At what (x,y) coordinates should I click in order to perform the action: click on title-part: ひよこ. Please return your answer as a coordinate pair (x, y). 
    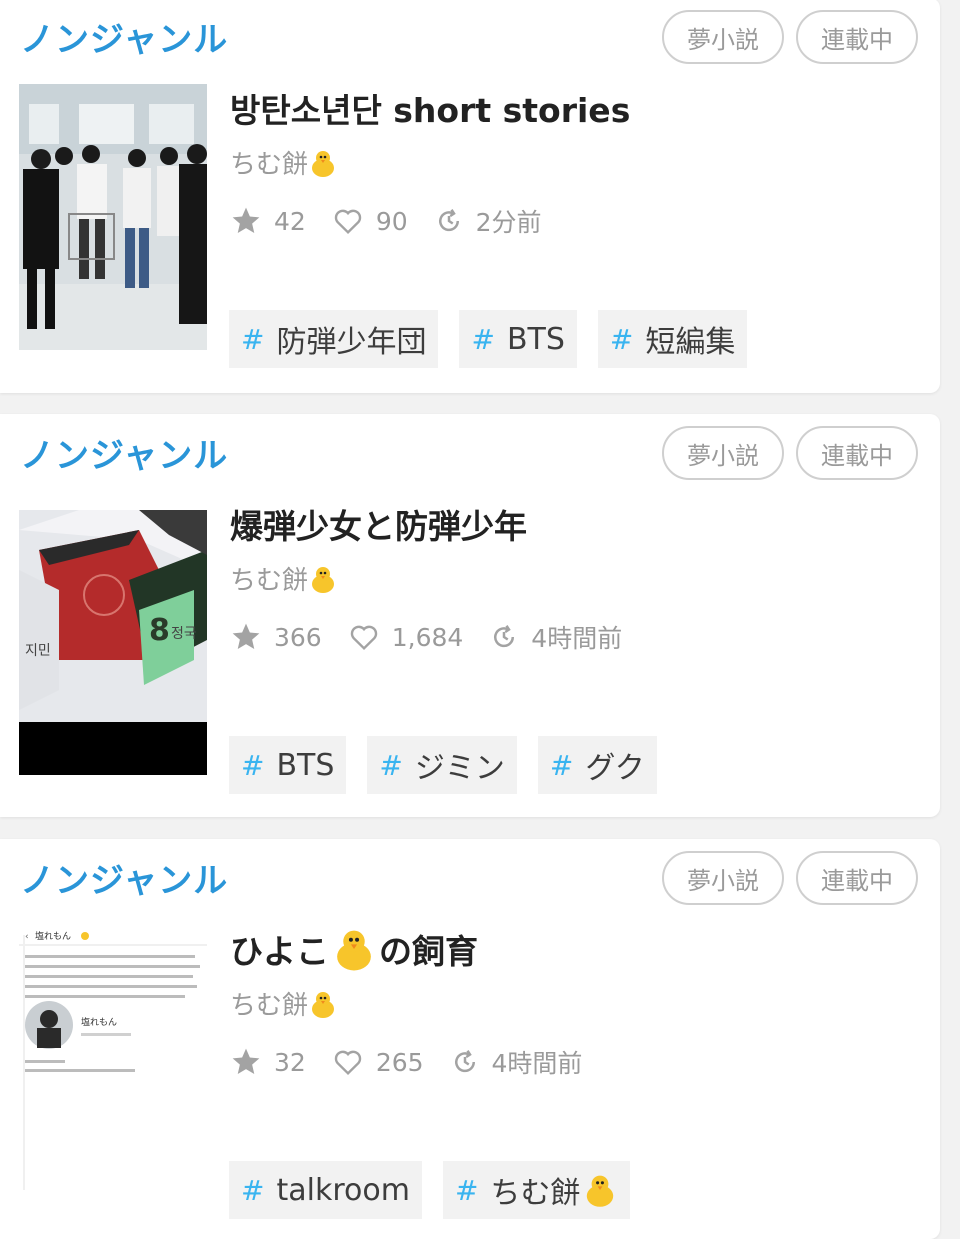
    Looking at the image, I should click on (279, 951).